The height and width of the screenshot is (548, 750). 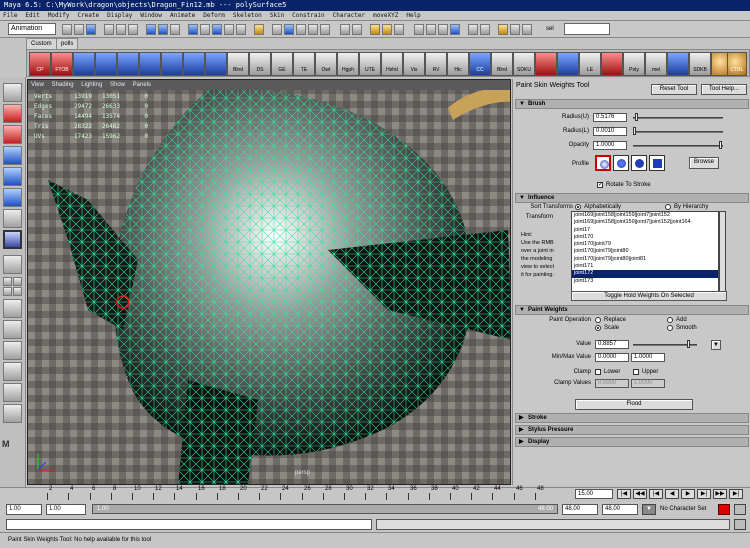 What do you see at coordinates (193, 29) in the screenshot?
I see `mask-surfaces-icon` at bounding box center [193, 29].